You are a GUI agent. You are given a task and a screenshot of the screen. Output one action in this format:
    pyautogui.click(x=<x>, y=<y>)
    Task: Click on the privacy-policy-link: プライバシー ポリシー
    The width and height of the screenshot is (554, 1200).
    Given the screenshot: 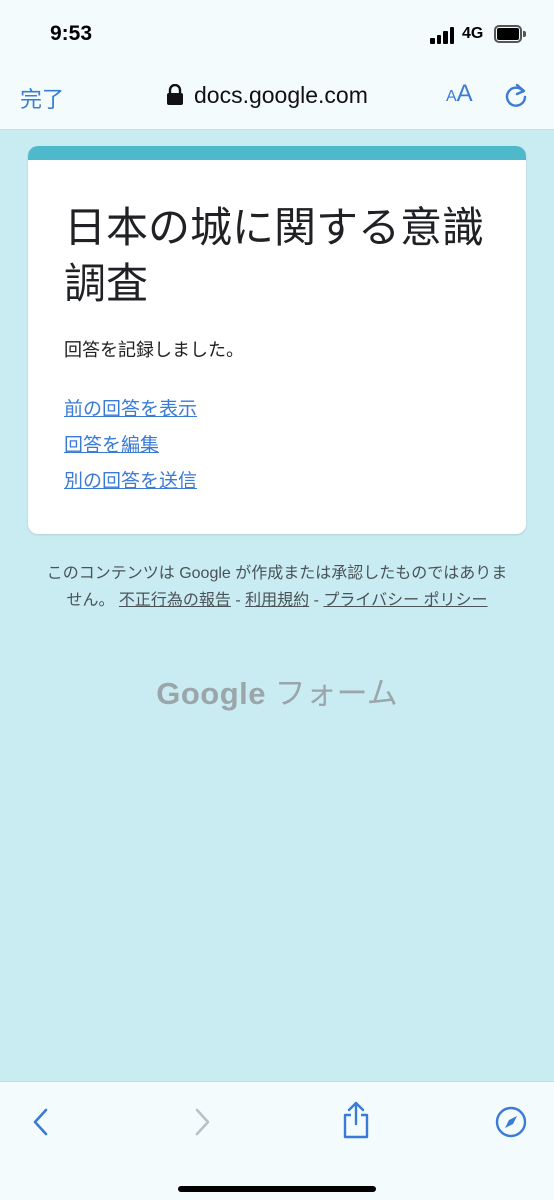 What is the action you would take?
    pyautogui.click(x=405, y=600)
    